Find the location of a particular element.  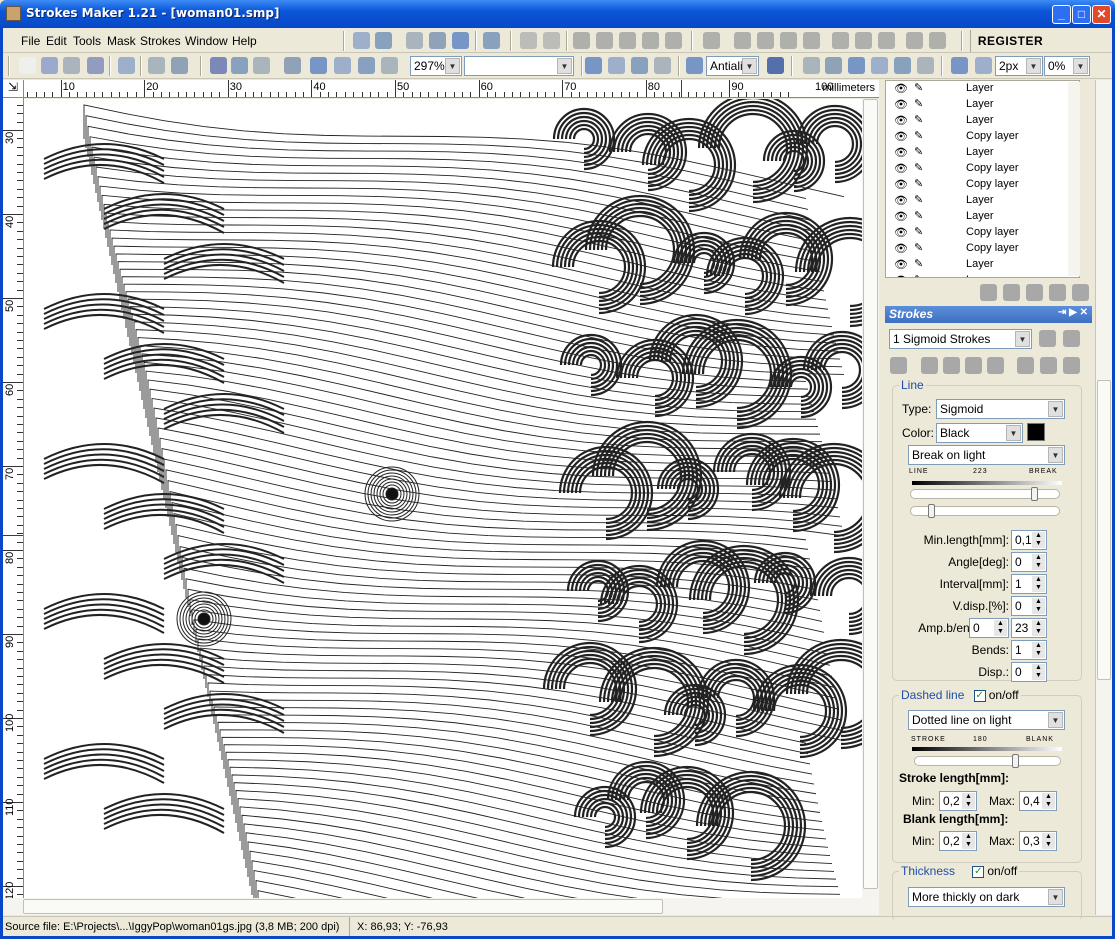

save-layer-icon is located at coordinates (811, 40).